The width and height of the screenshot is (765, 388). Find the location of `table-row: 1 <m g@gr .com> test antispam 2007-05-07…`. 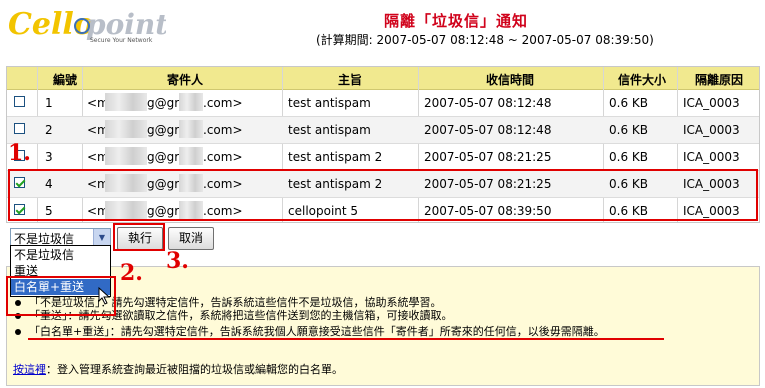

table-row: 1 <m g@gr .com> test antispam 2007-05-07… is located at coordinates (383, 103).